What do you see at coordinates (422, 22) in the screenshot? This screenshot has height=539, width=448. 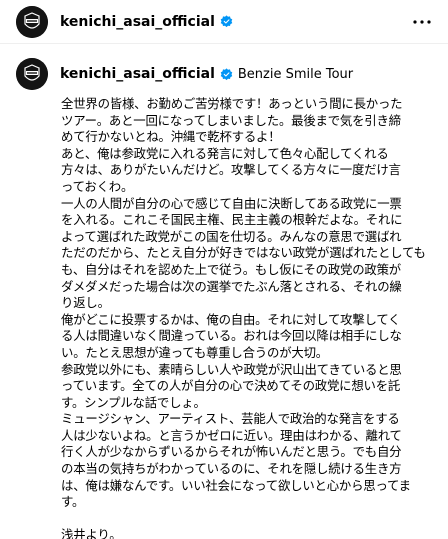 I see `more-options-icon` at bounding box center [422, 22].